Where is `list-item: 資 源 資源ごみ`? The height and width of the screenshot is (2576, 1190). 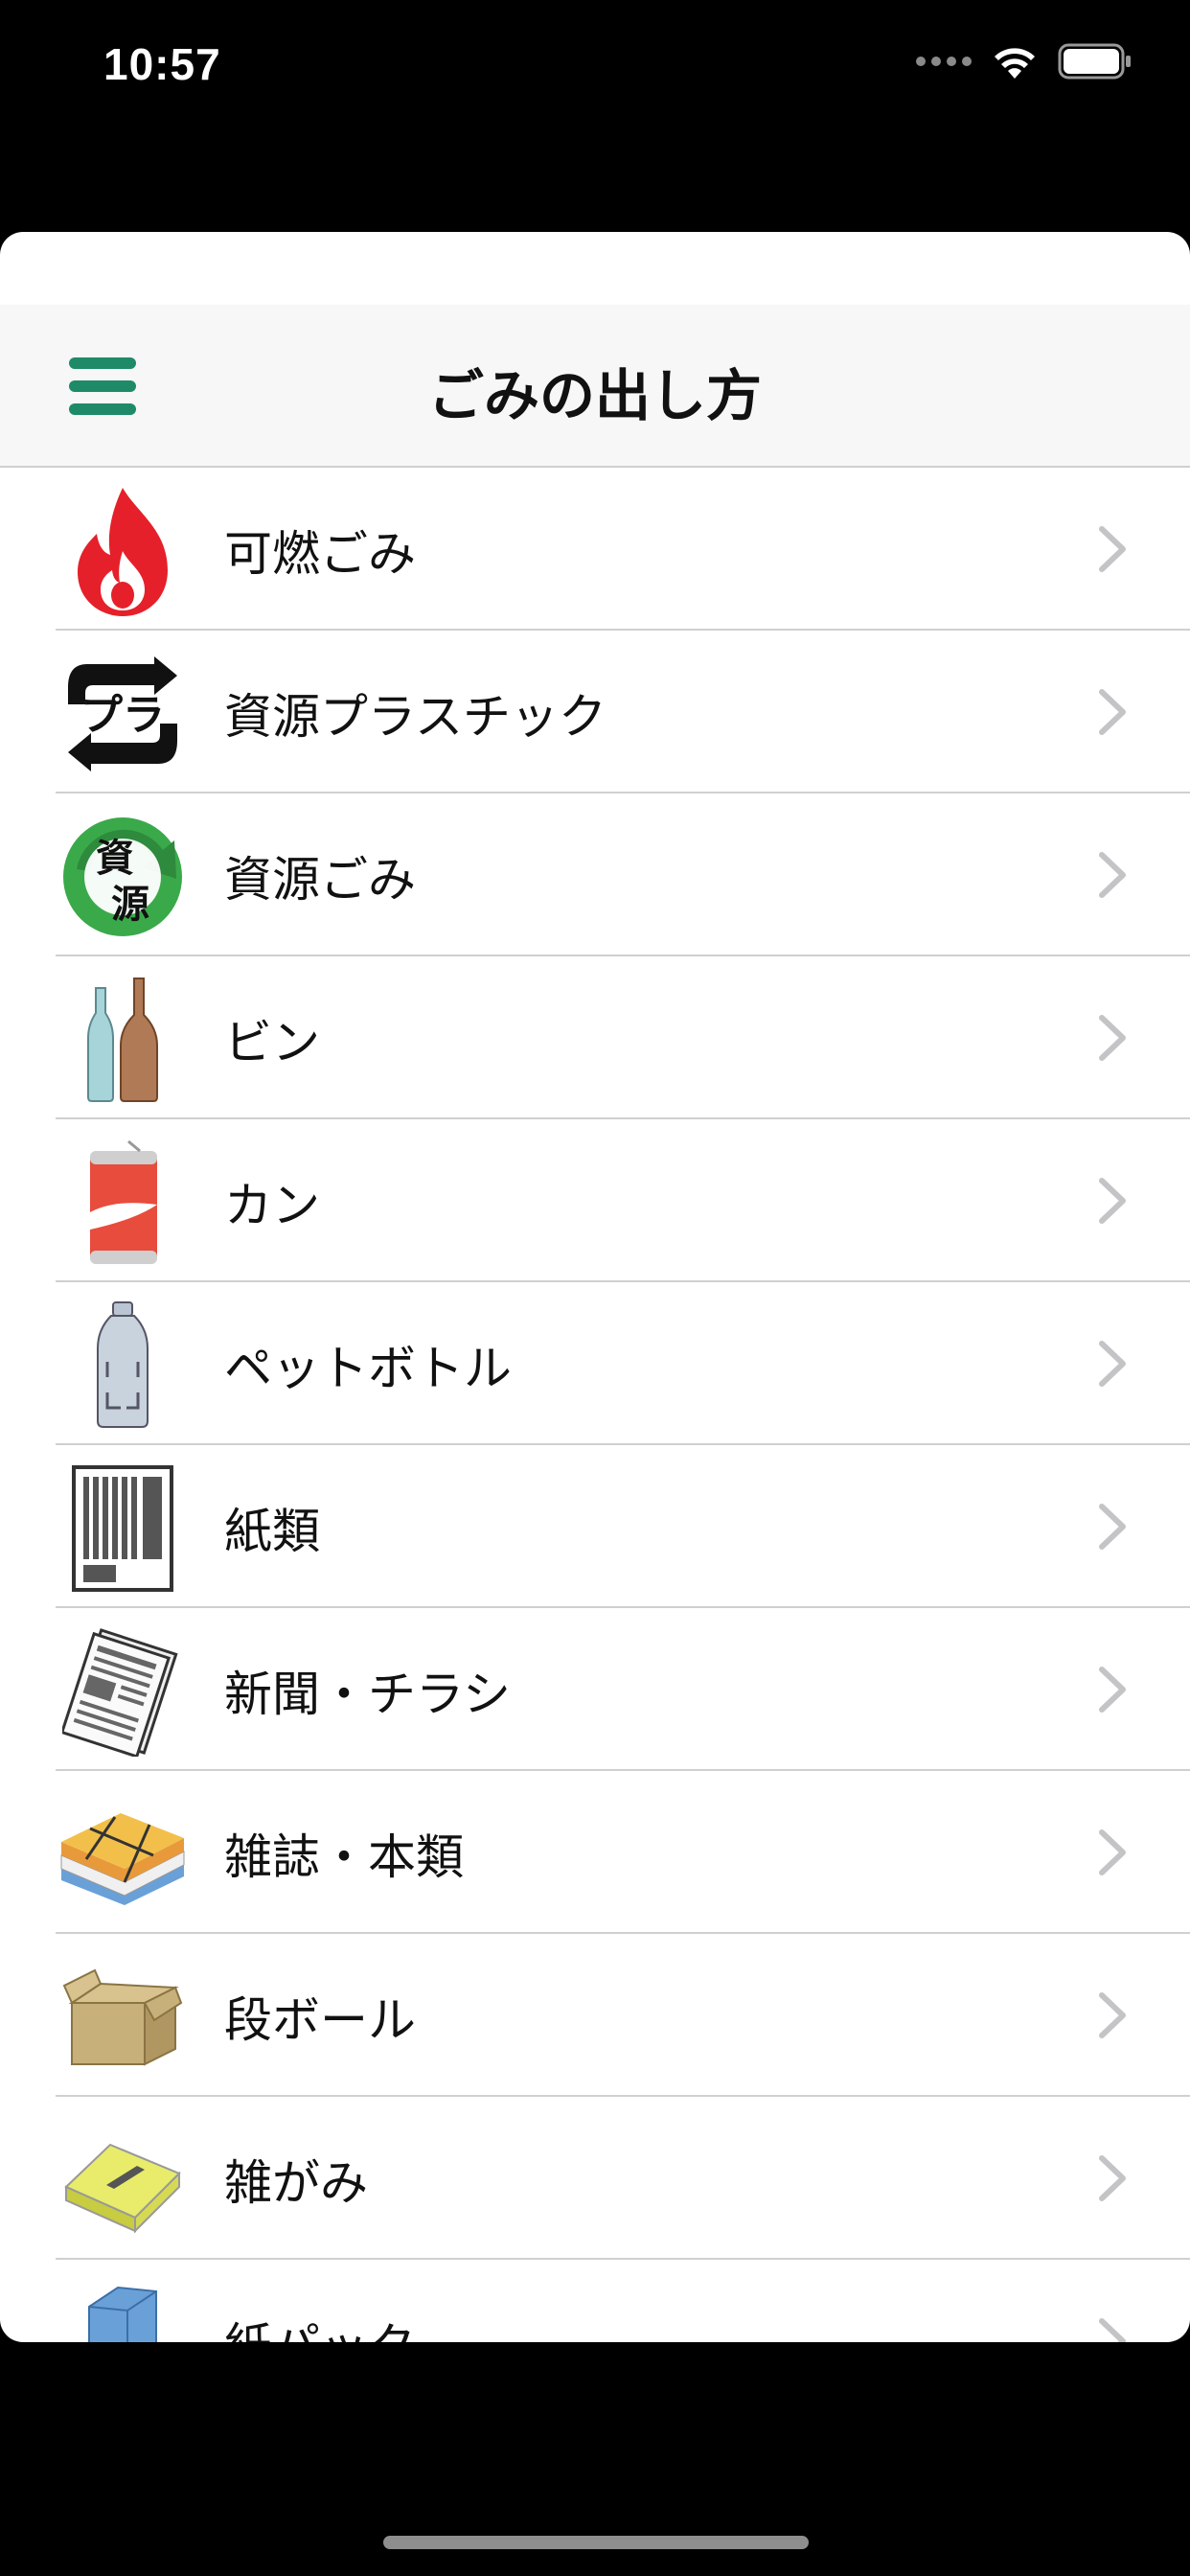
list-item: 資 源 資源ごみ is located at coordinates (595, 875).